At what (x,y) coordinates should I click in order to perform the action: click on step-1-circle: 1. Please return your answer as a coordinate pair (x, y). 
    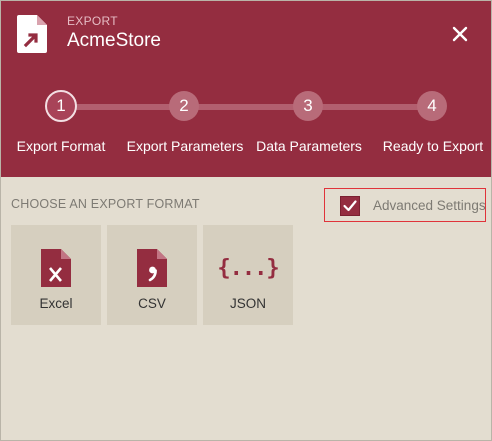
    Looking at the image, I should click on (61, 106).